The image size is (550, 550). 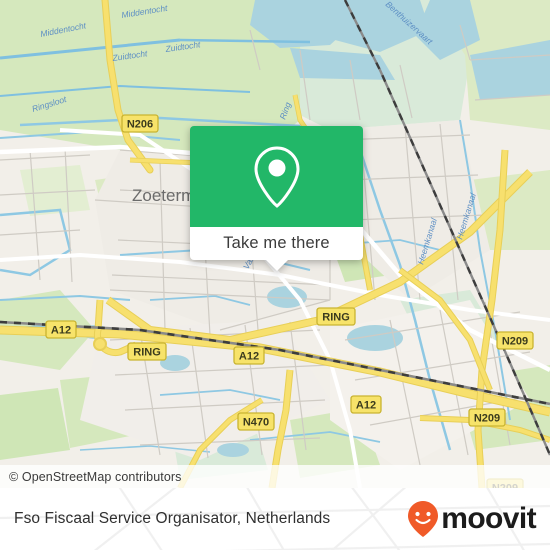 I want to click on moovit-logo: moovit, so click(x=471, y=519).